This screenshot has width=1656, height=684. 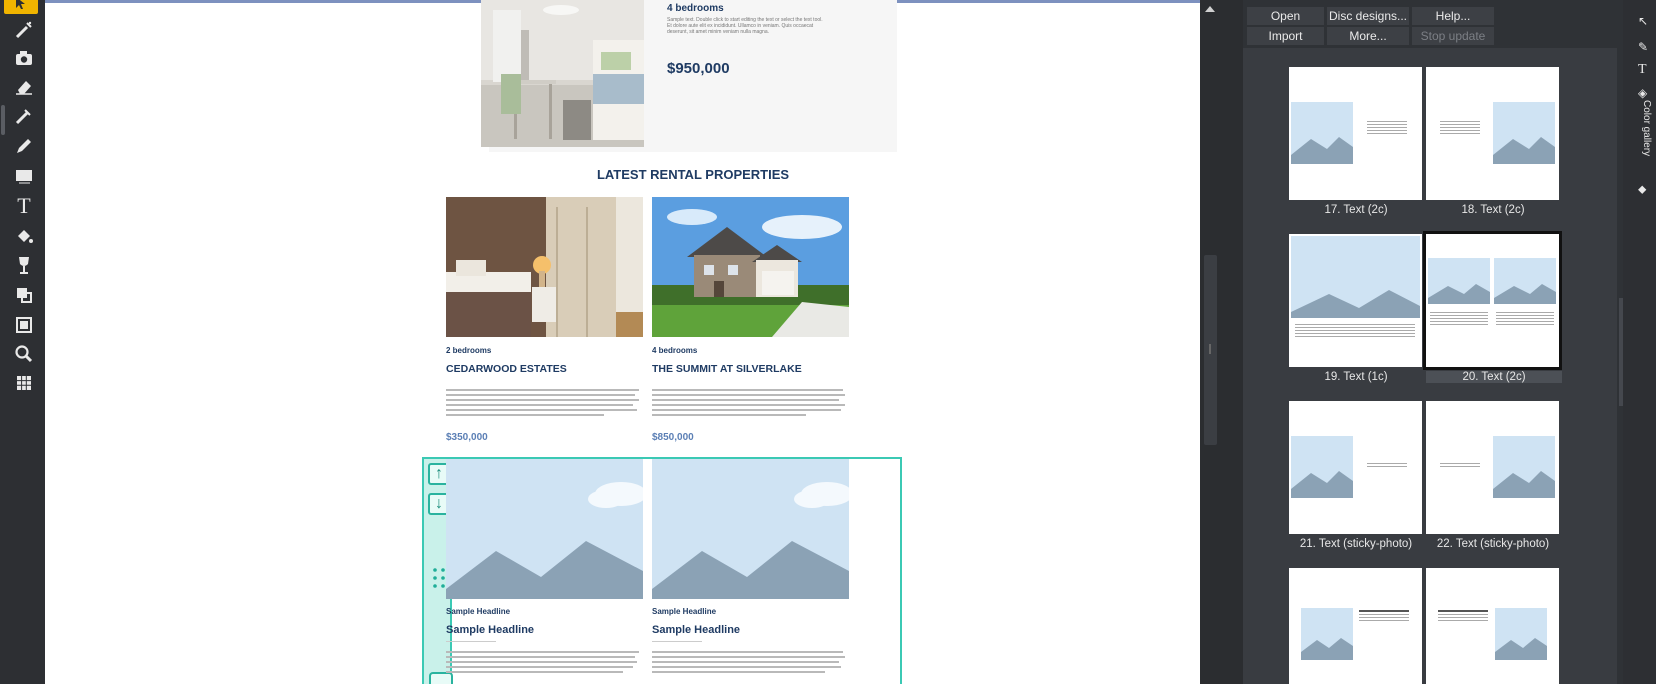 What do you see at coordinates (1285, 36) in the screenshot?
I see `import-button: Import` at bounding box center [1285, 36].